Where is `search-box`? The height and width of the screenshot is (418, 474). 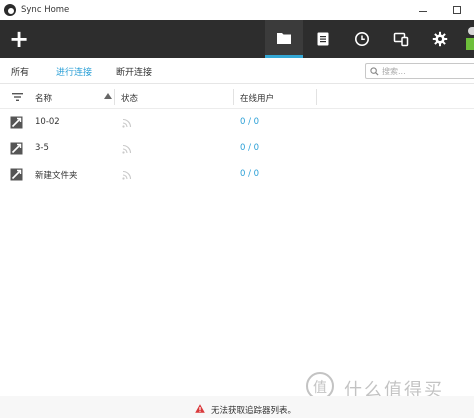 search-box is located at coordinates (419, 71).